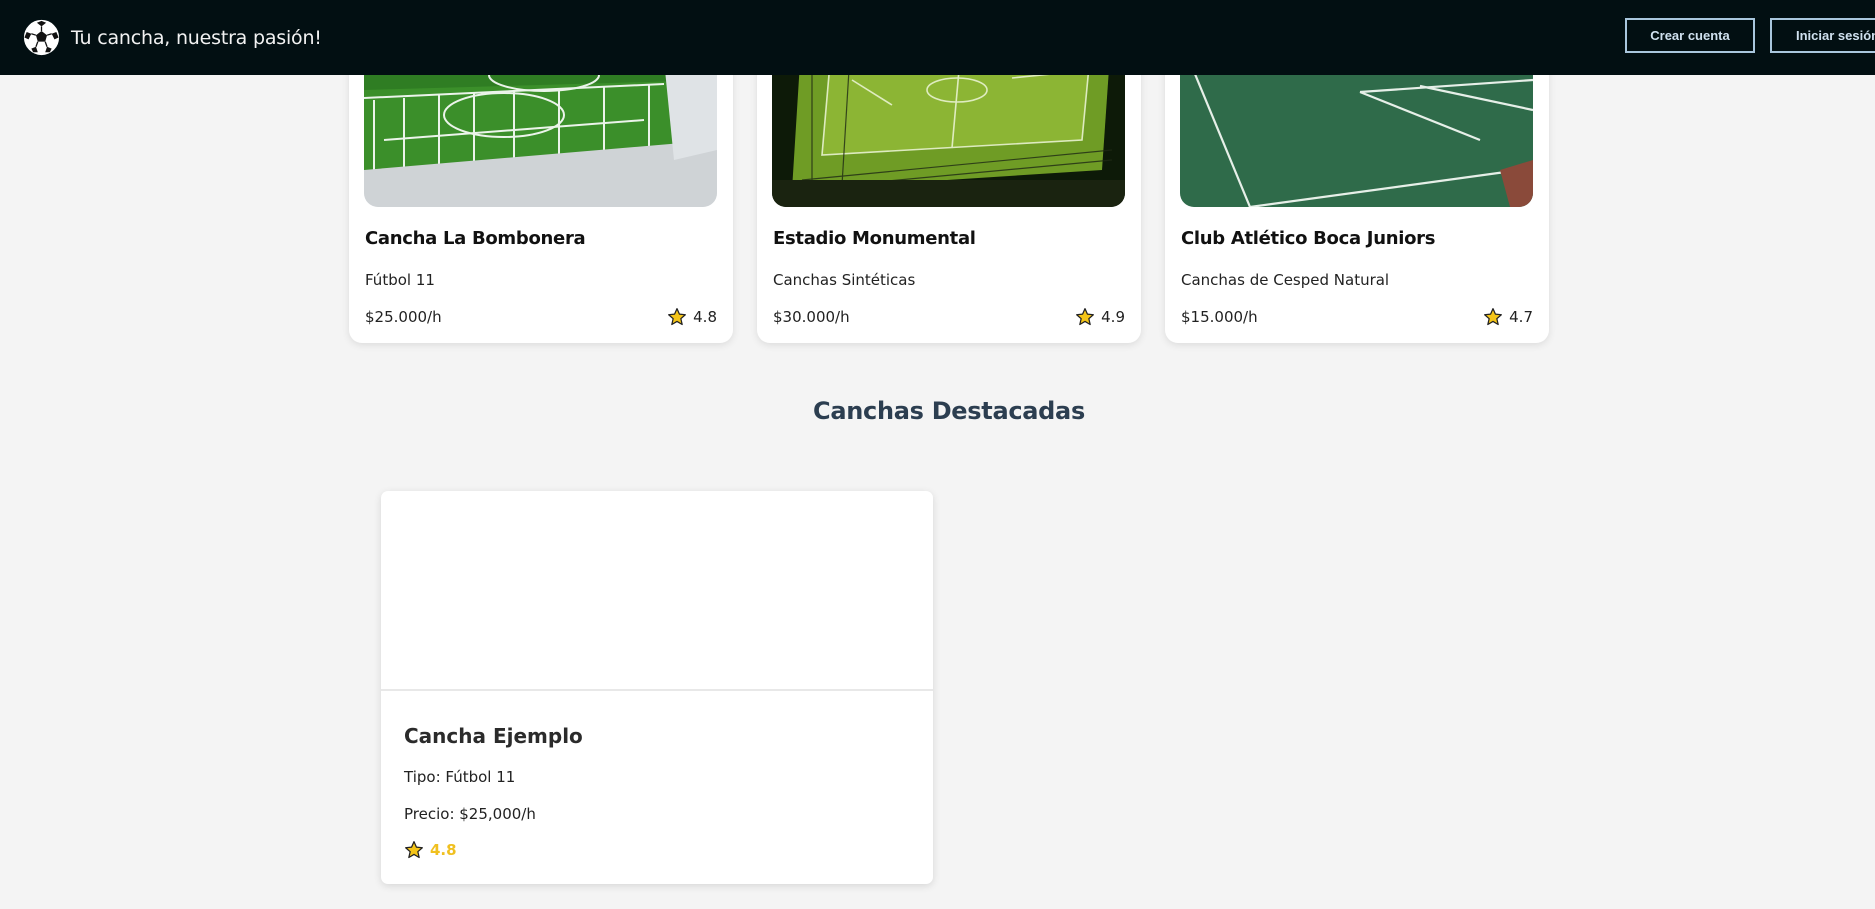 The height and width of the screenshot is (909, 1875). What do you see at coordinates (657, 591) in the screenshot?
I see `featured-image-placeholder` at bounding box center [657, 591].